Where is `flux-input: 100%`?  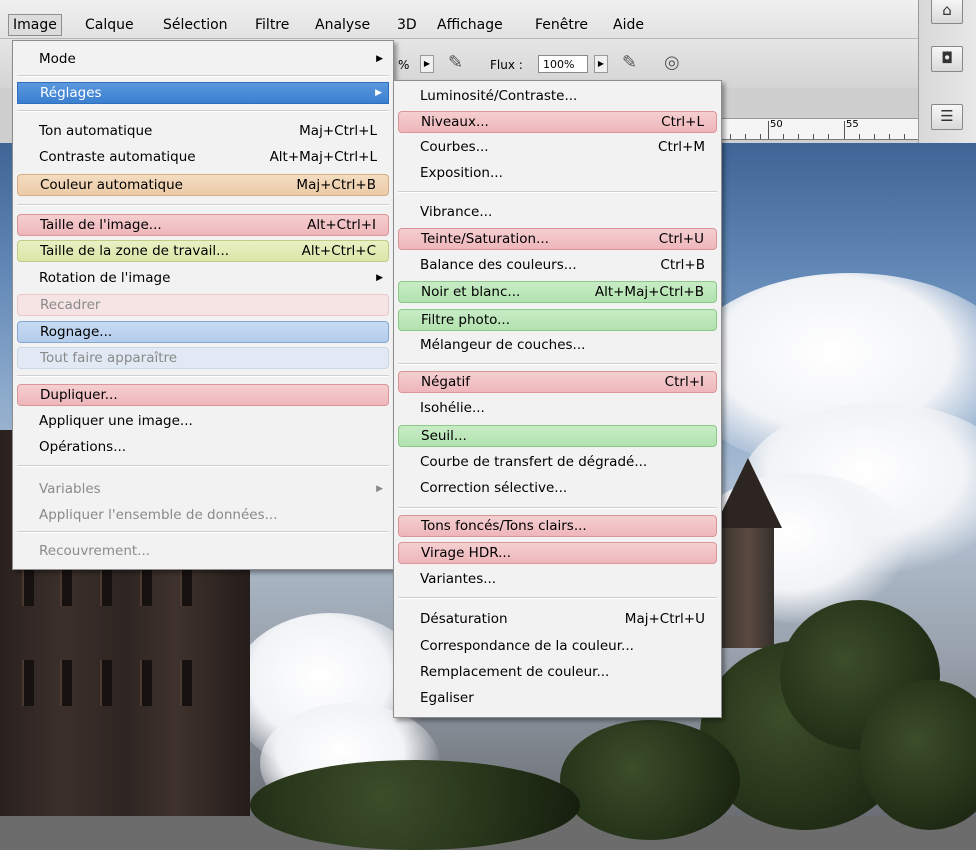
flux-input: 100% is located at coordinates (563, 64).